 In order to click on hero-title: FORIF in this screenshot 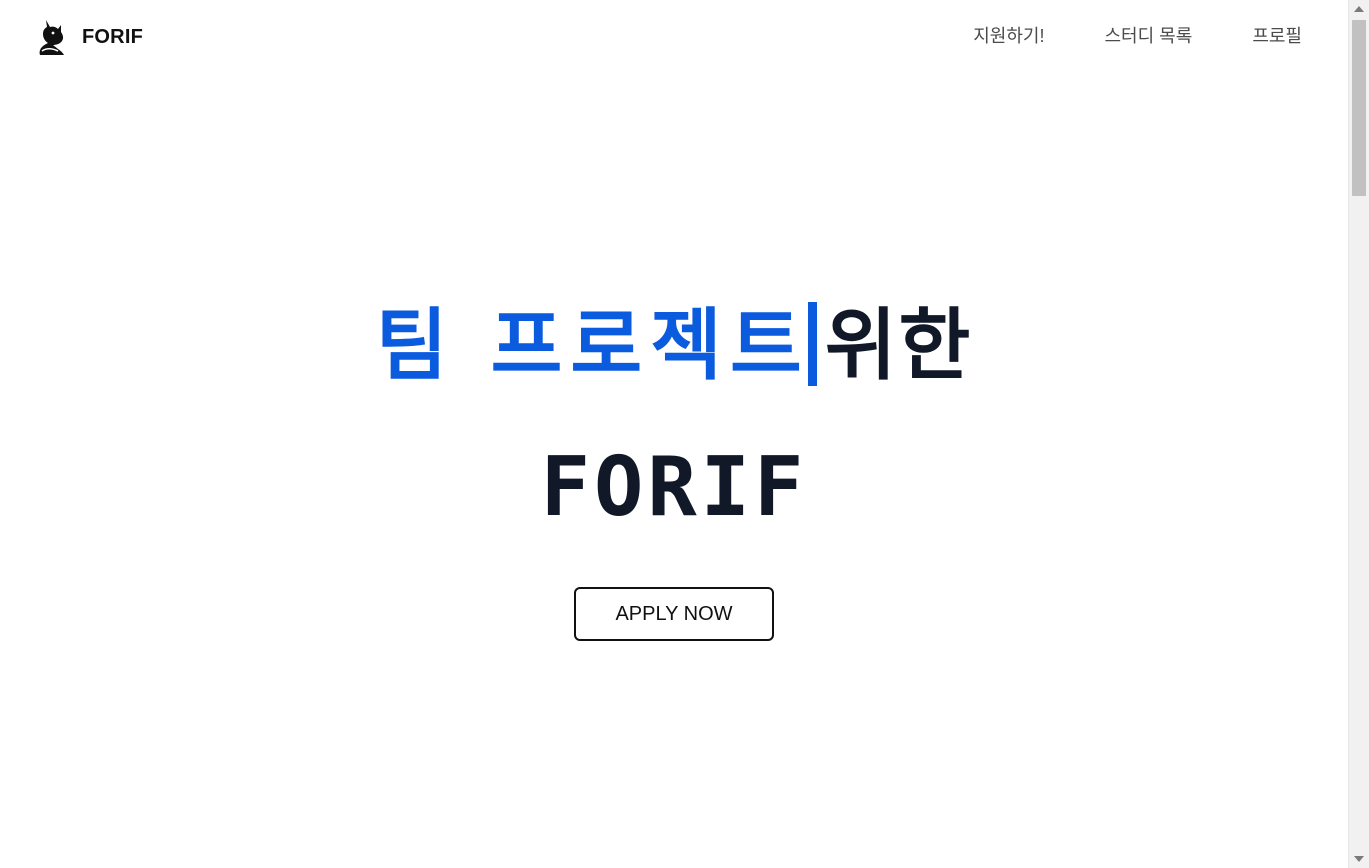, I will do `click(674, 487)`.